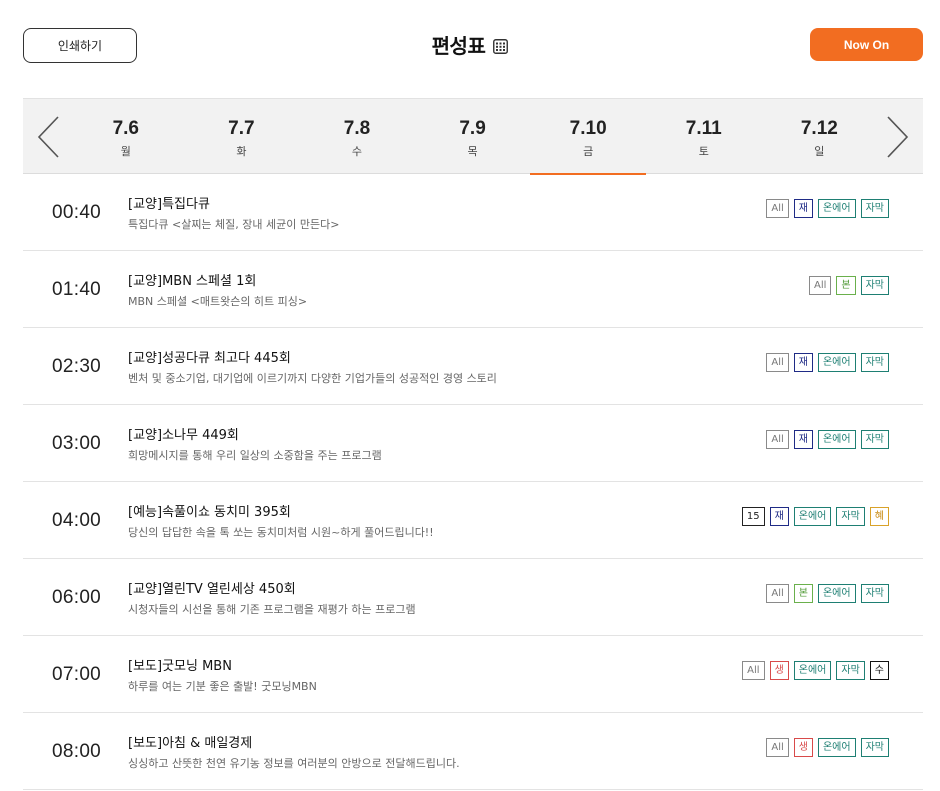 This screenshot has height=791, width=940. I want to click on program-badges: All 본 온에어 자막, so click(827, 593).